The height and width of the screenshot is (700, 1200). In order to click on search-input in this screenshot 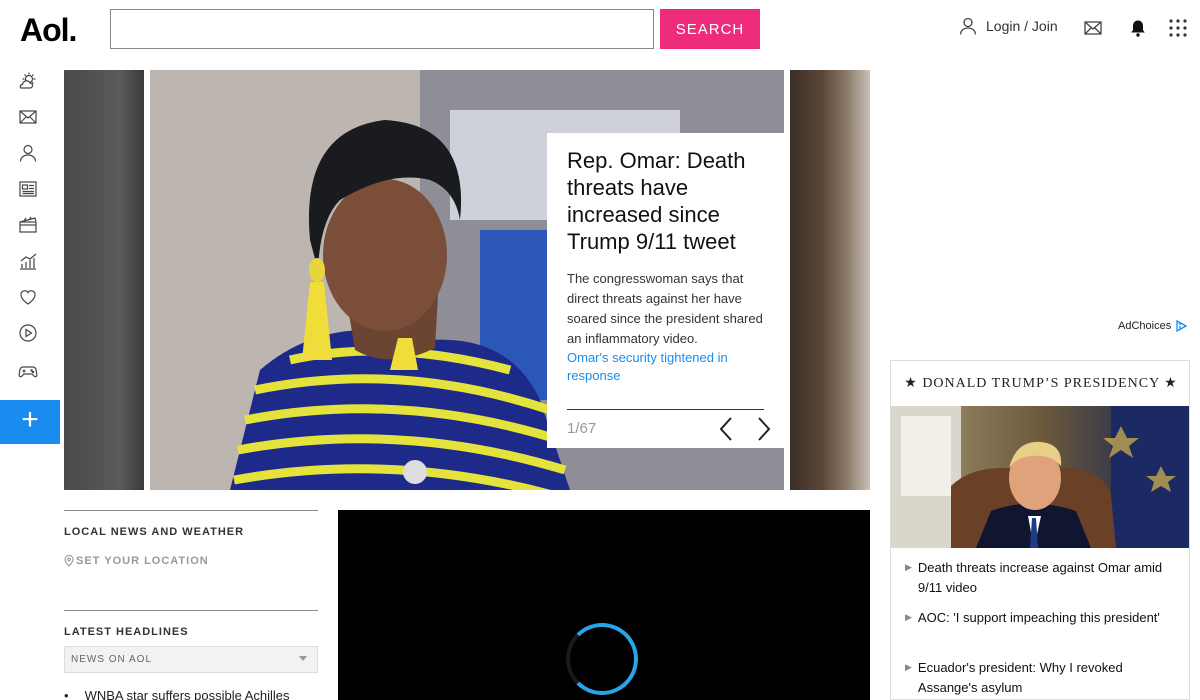, I will do `click(382, 29)`.